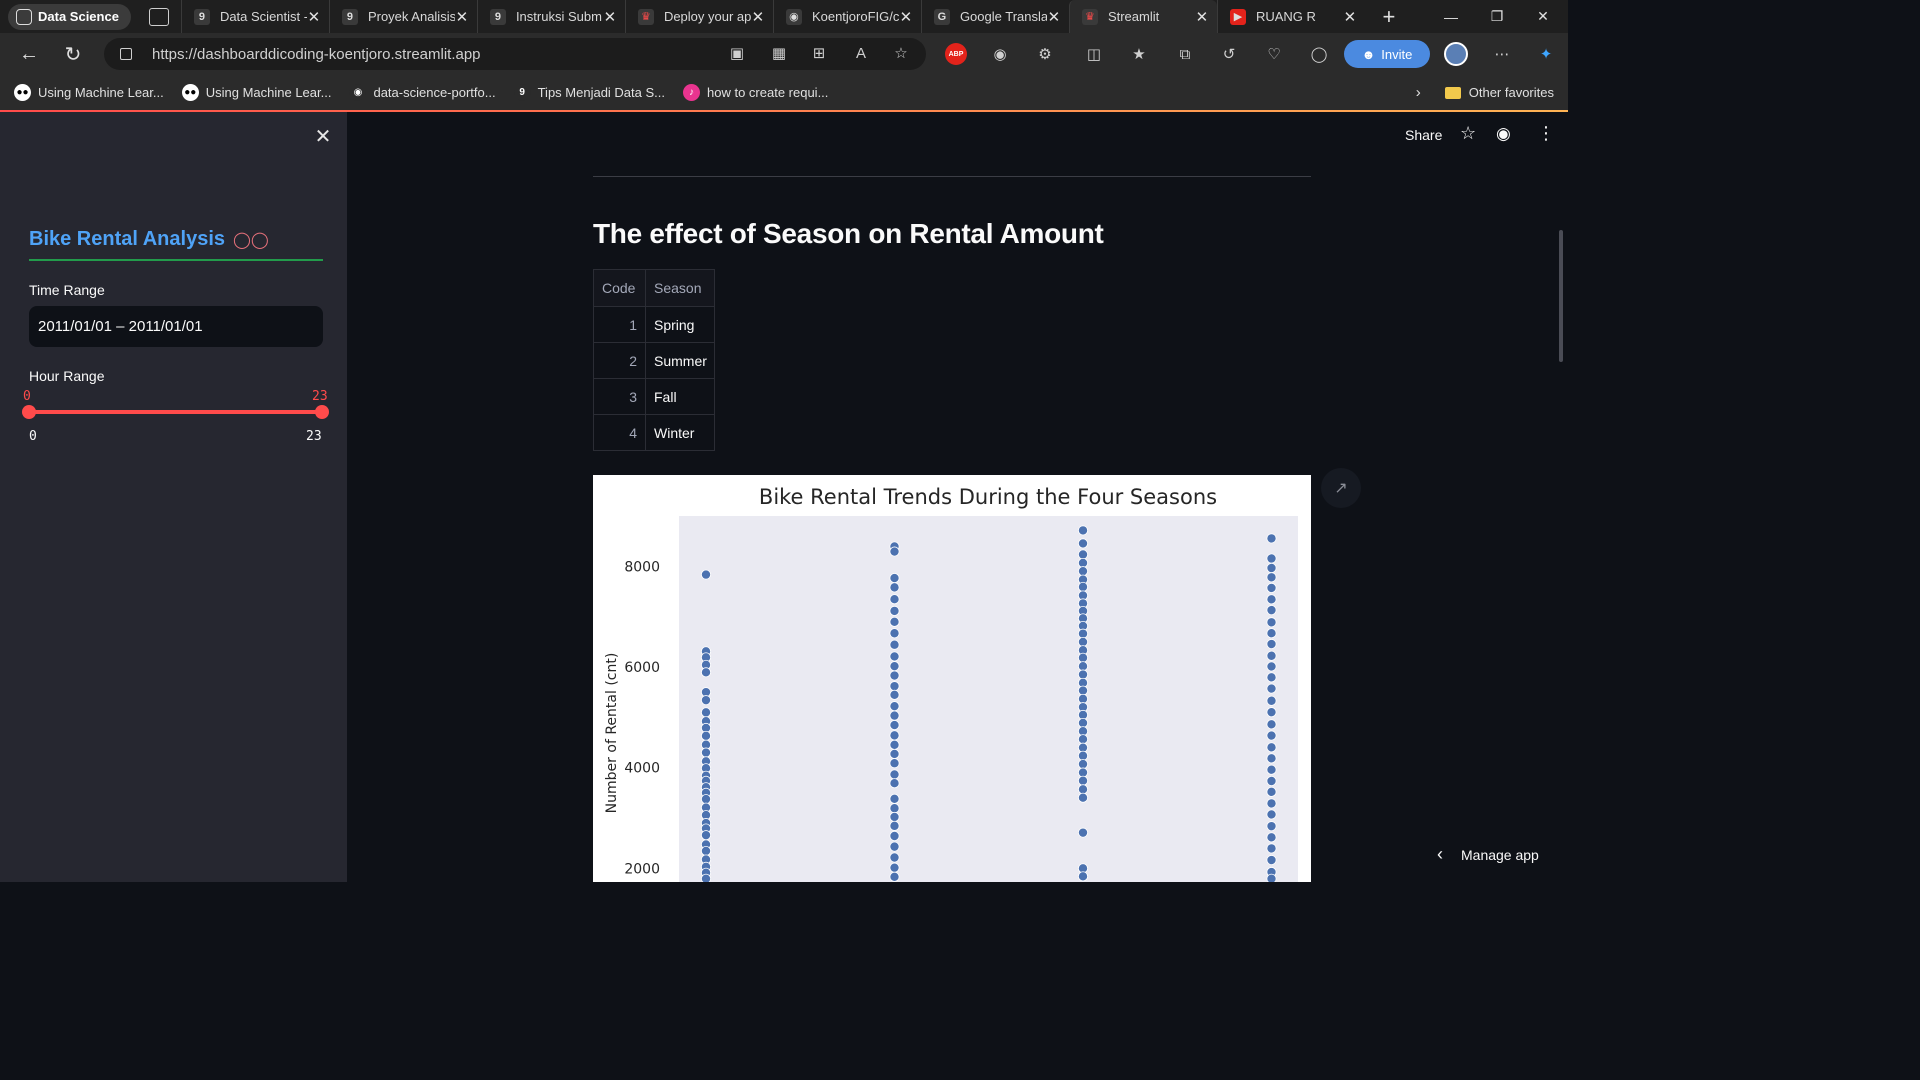  Describe the element at coordinates (901, 53) in the screenshot. I see `favorite-star-icon: ☆` at that location.